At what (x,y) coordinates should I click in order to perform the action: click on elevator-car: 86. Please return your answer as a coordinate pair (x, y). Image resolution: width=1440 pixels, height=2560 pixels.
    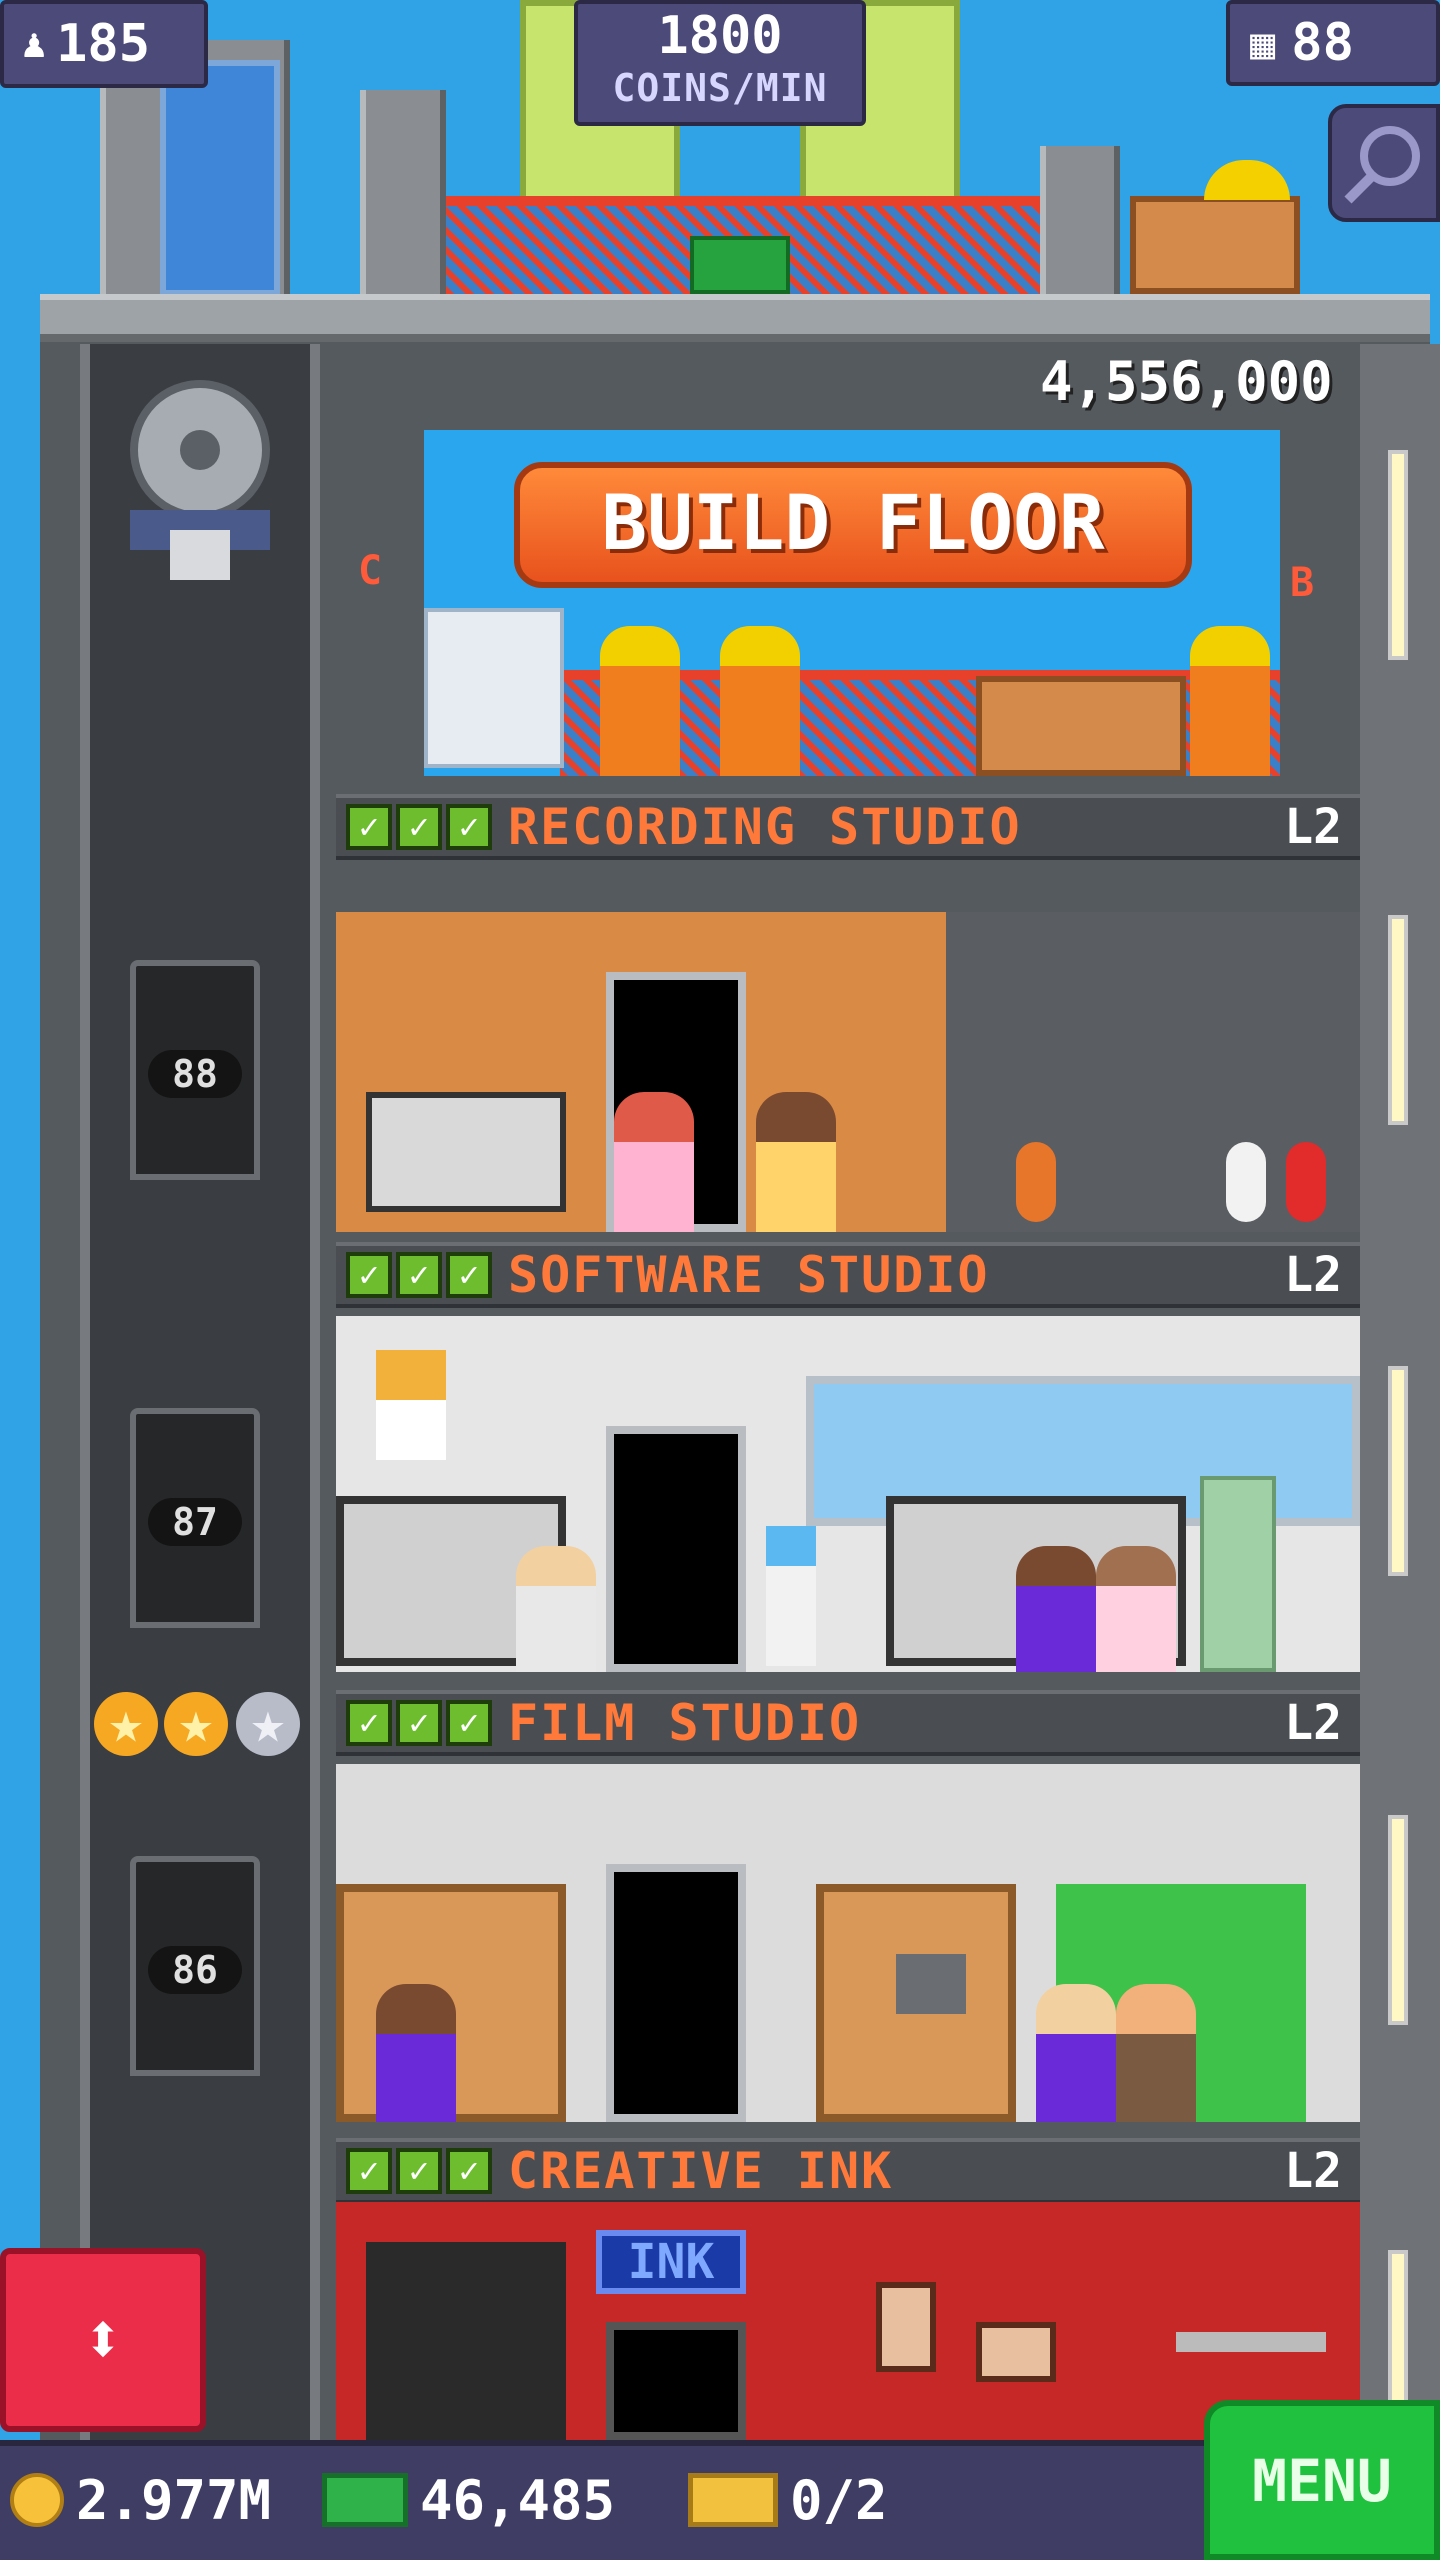
    Looking at the image, I should click on (195, 1966).